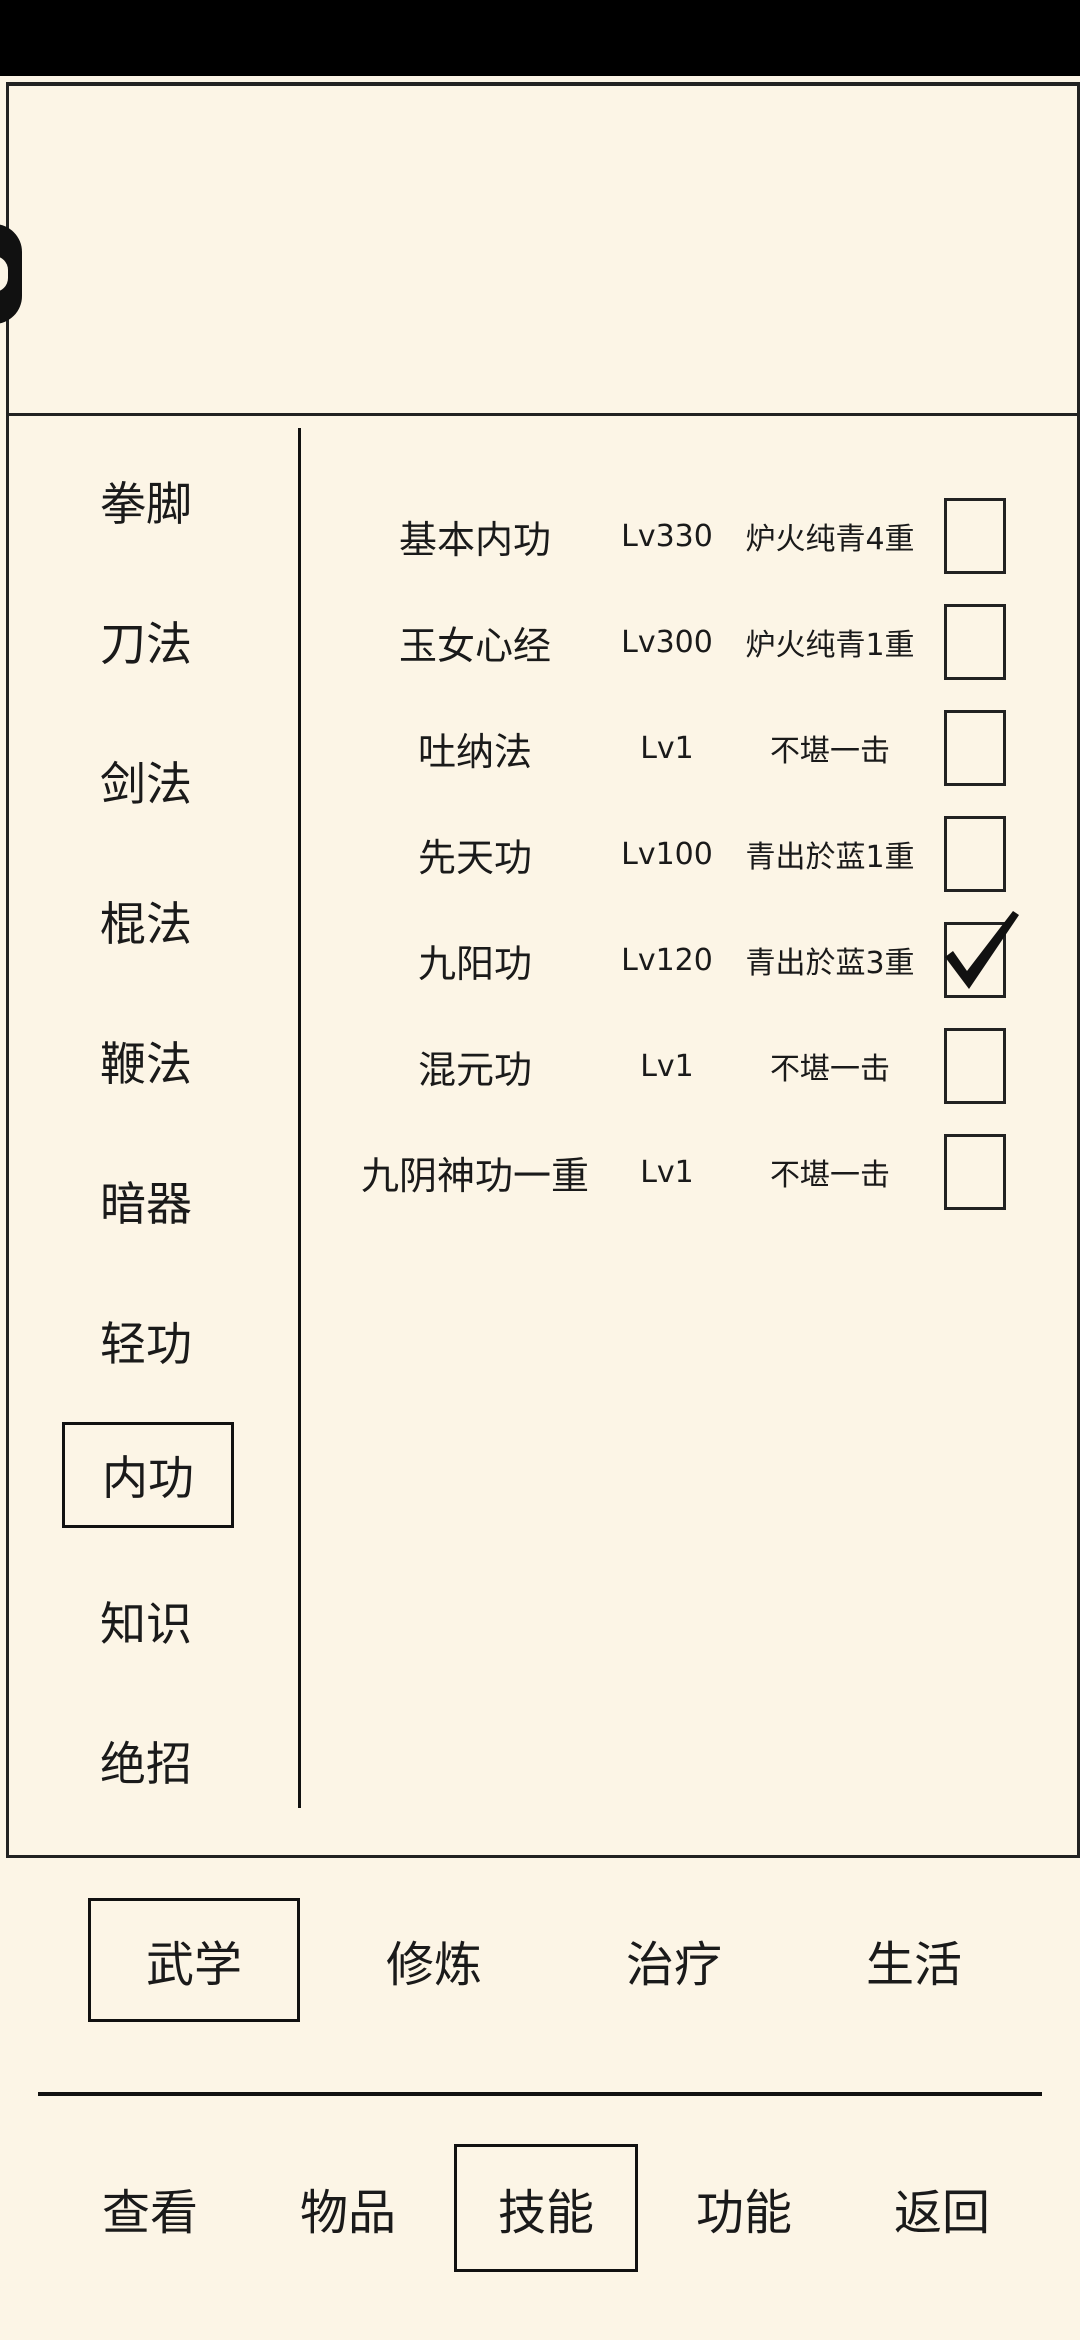  I want to click on skill-row: 九阳功 Lv120 青出於蓝3重, so click(680, 956).